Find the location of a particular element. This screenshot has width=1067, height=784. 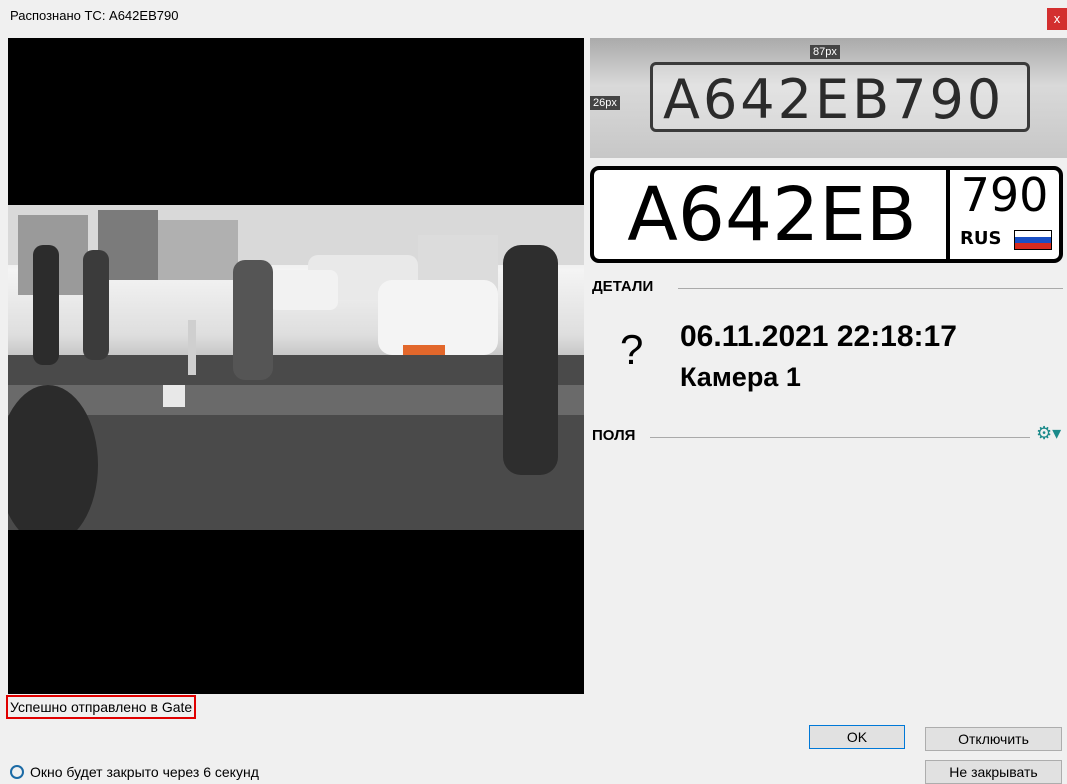

title-bar: Распознано ТС: А642ЕВ790 x is located at coordinates (533, 18).